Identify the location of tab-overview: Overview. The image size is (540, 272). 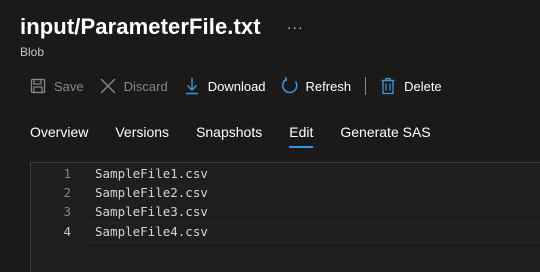
(59, 135).